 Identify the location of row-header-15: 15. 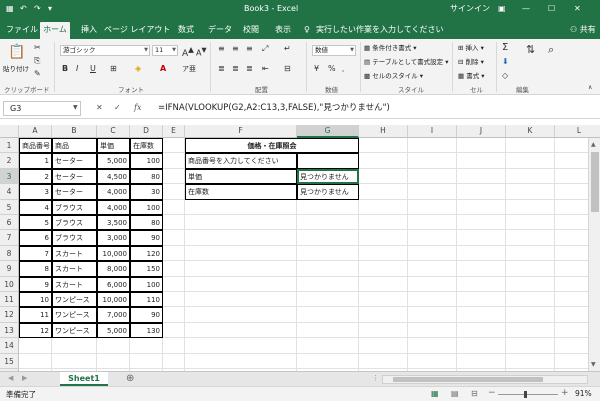
(9, 361).